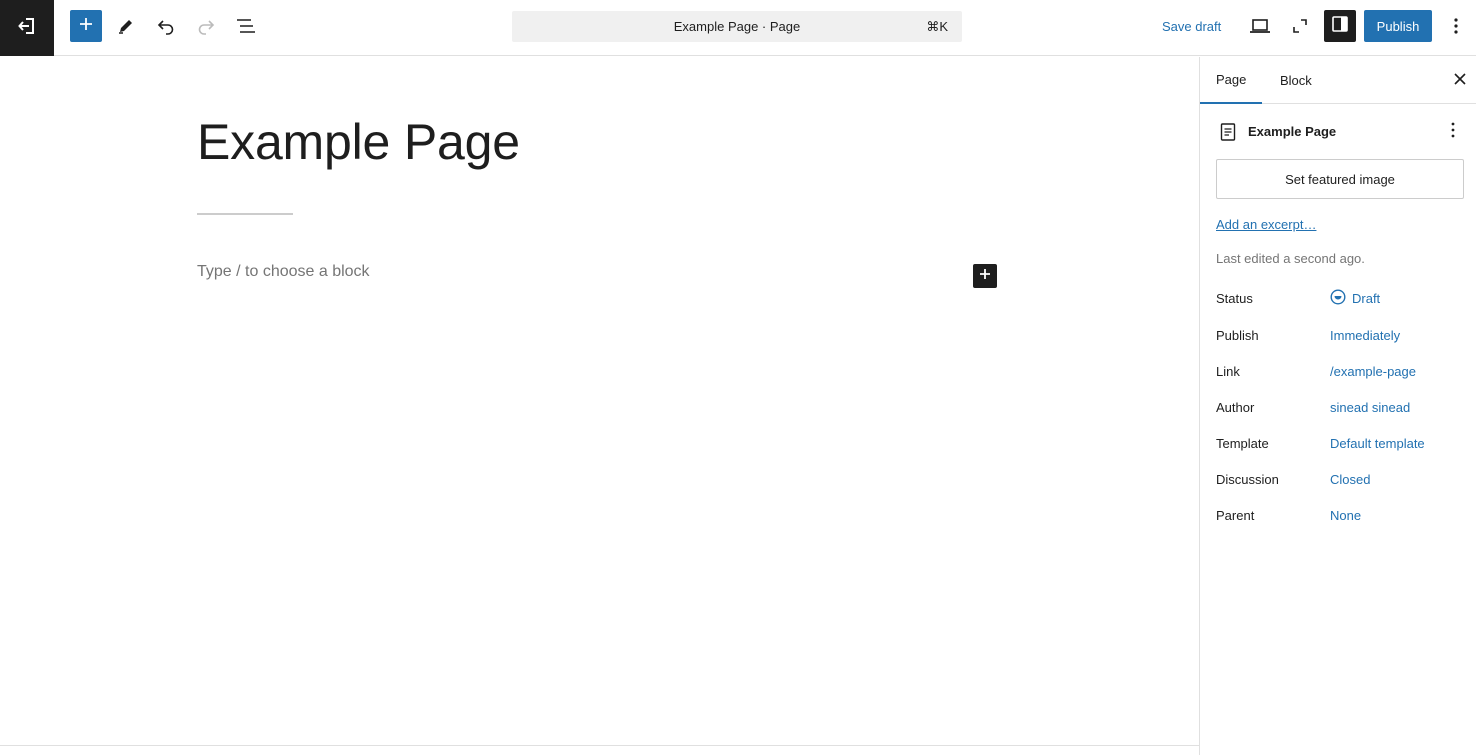 Image resolution: width=1476 pixels, height=755 pixels. I want to click on sidebar-toggle-icon, so click(1340, 26).